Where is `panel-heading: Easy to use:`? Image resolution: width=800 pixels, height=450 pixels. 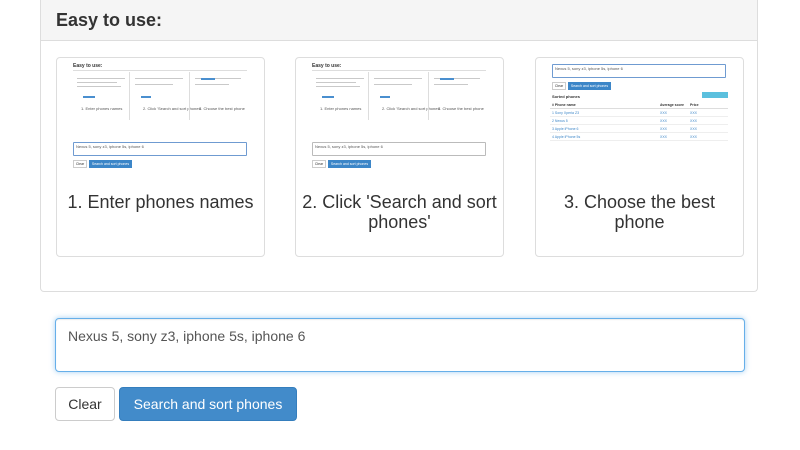 panel-heading: Easy to use: is located at coordinates (399, 20).